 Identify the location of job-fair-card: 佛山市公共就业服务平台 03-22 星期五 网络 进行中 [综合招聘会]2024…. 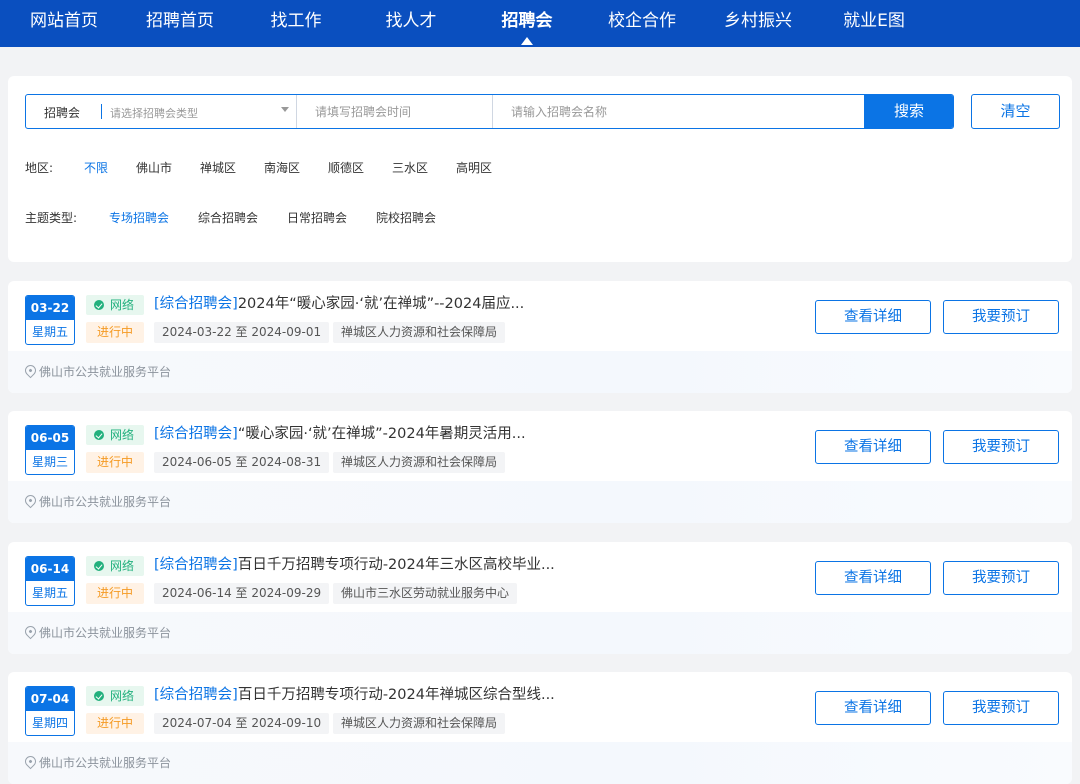
(540, 337).